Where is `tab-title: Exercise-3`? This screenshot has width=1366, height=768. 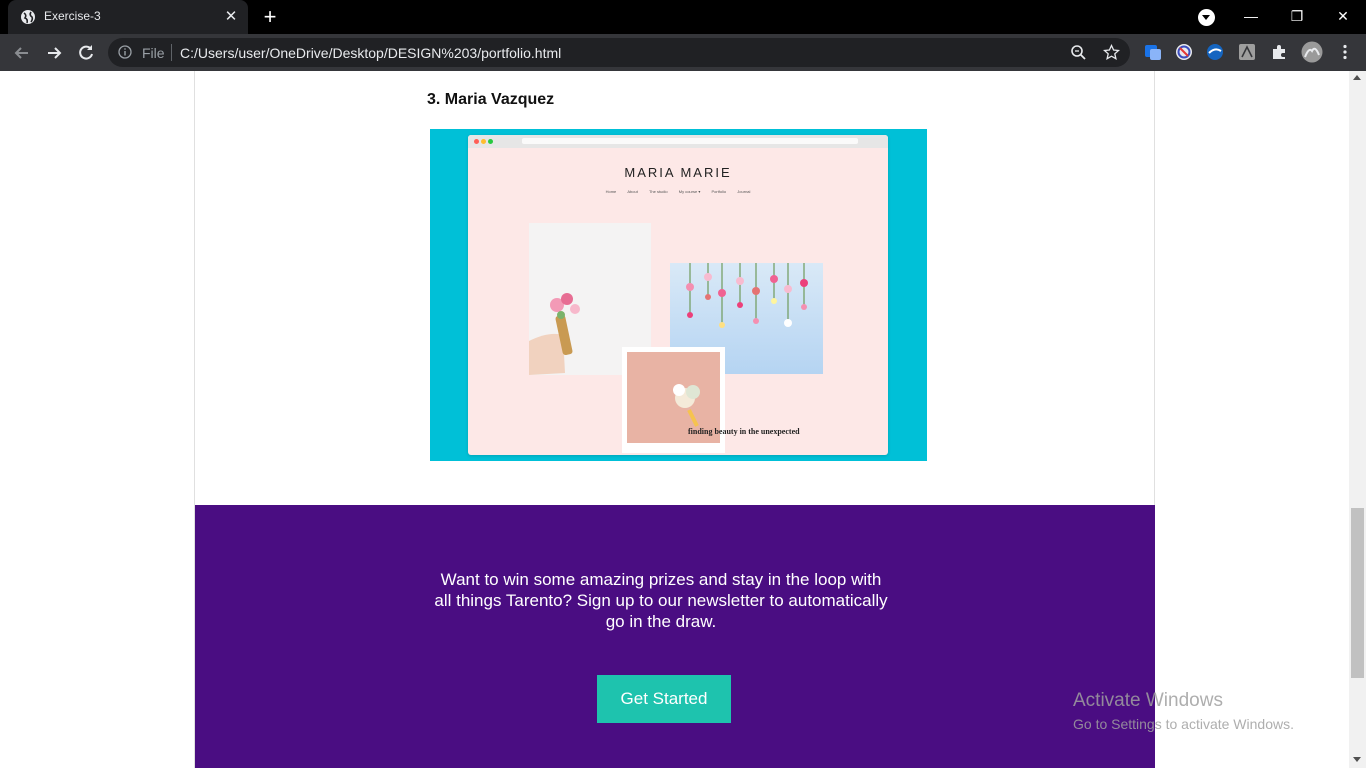
tab-title: Exercise-3 is located at coordinates (72, 16).